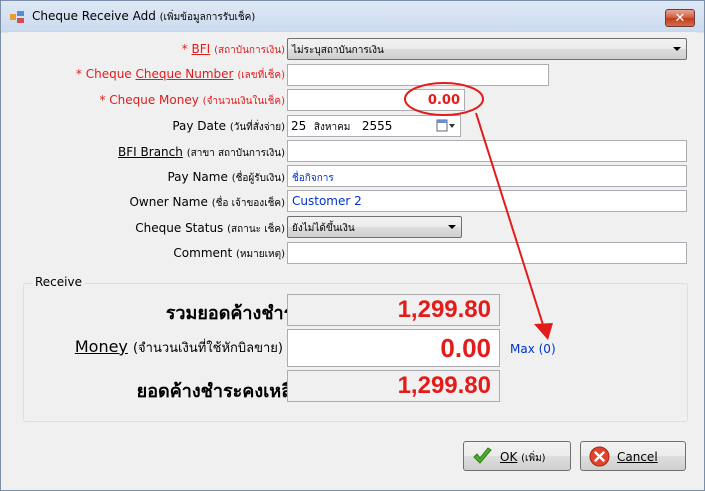 The image size is (705, 491). I want to click on annotation-arrowhead, so click(543, 331).